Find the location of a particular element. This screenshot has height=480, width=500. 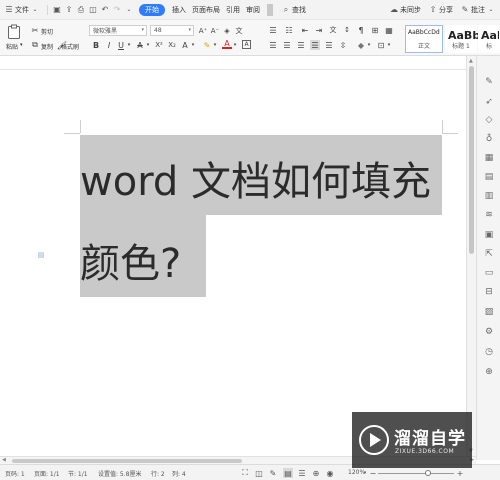

chevron-down-icon: ⌄ is located at coordinates (129, 10).